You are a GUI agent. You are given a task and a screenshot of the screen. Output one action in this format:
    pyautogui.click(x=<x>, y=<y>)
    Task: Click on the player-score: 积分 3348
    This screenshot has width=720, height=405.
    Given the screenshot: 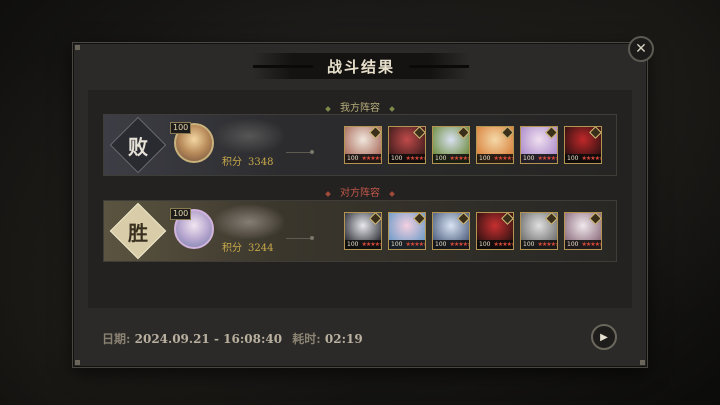 What is the action you would take?
    pyautogui.click(x=247, y=160)
    